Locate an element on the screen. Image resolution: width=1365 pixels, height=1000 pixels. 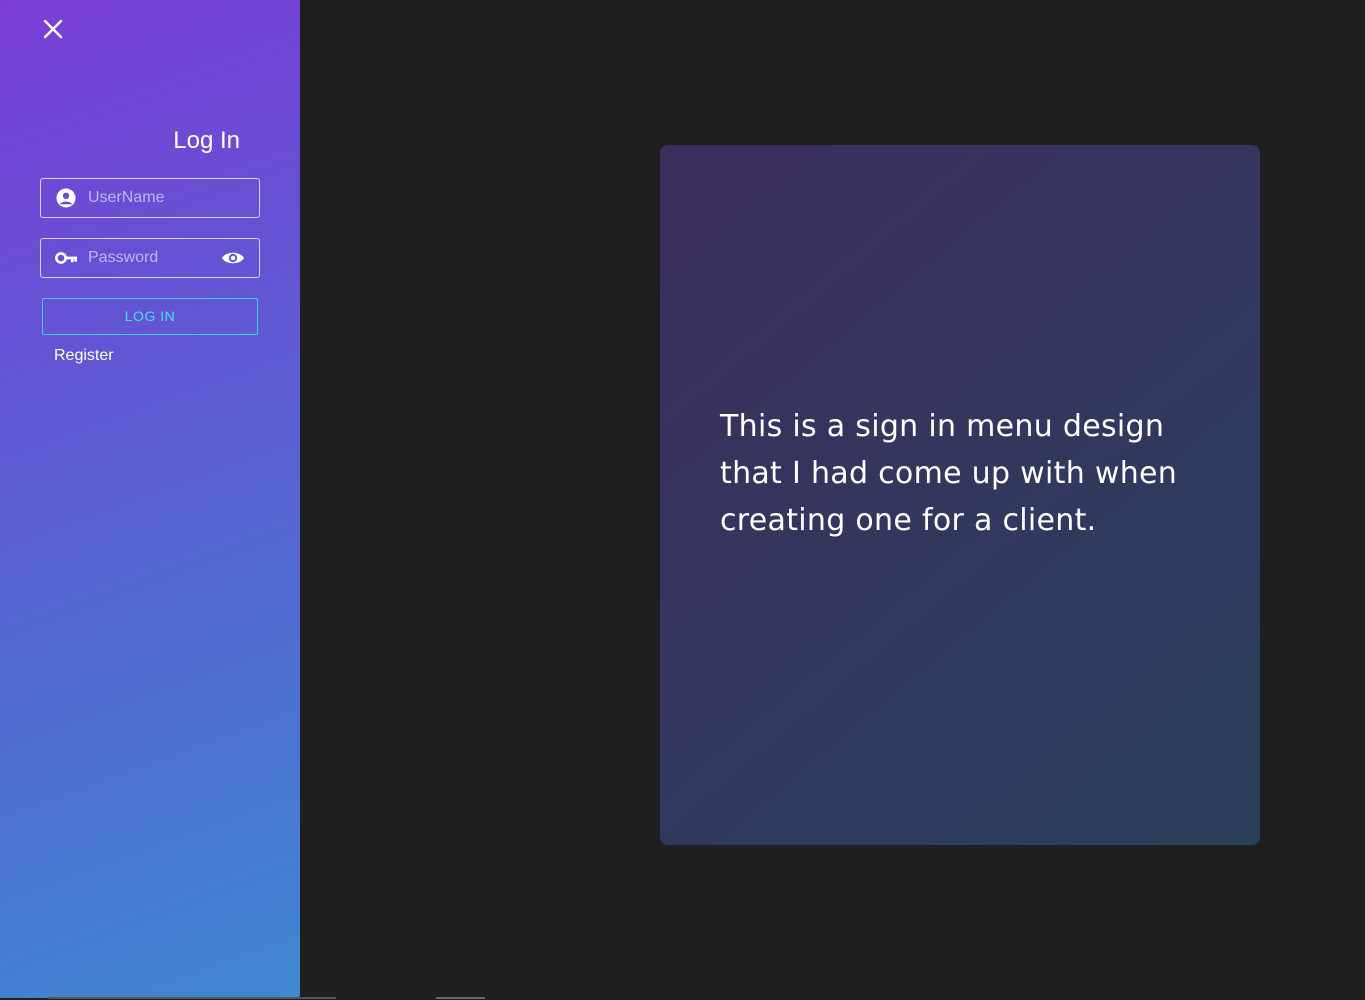
password-input is located at coordinates (153, 258).